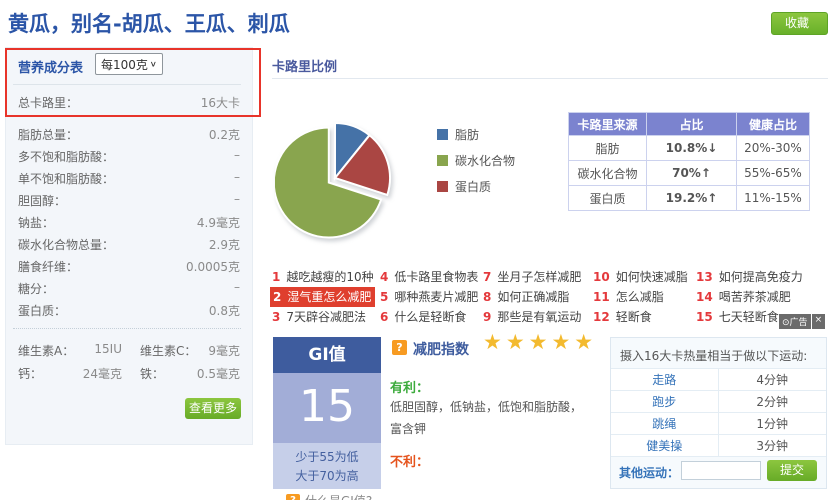 This screenshot has width=828, height=500. I want to click on exercise-row: 跑步 2分钟, so click(718, 401).